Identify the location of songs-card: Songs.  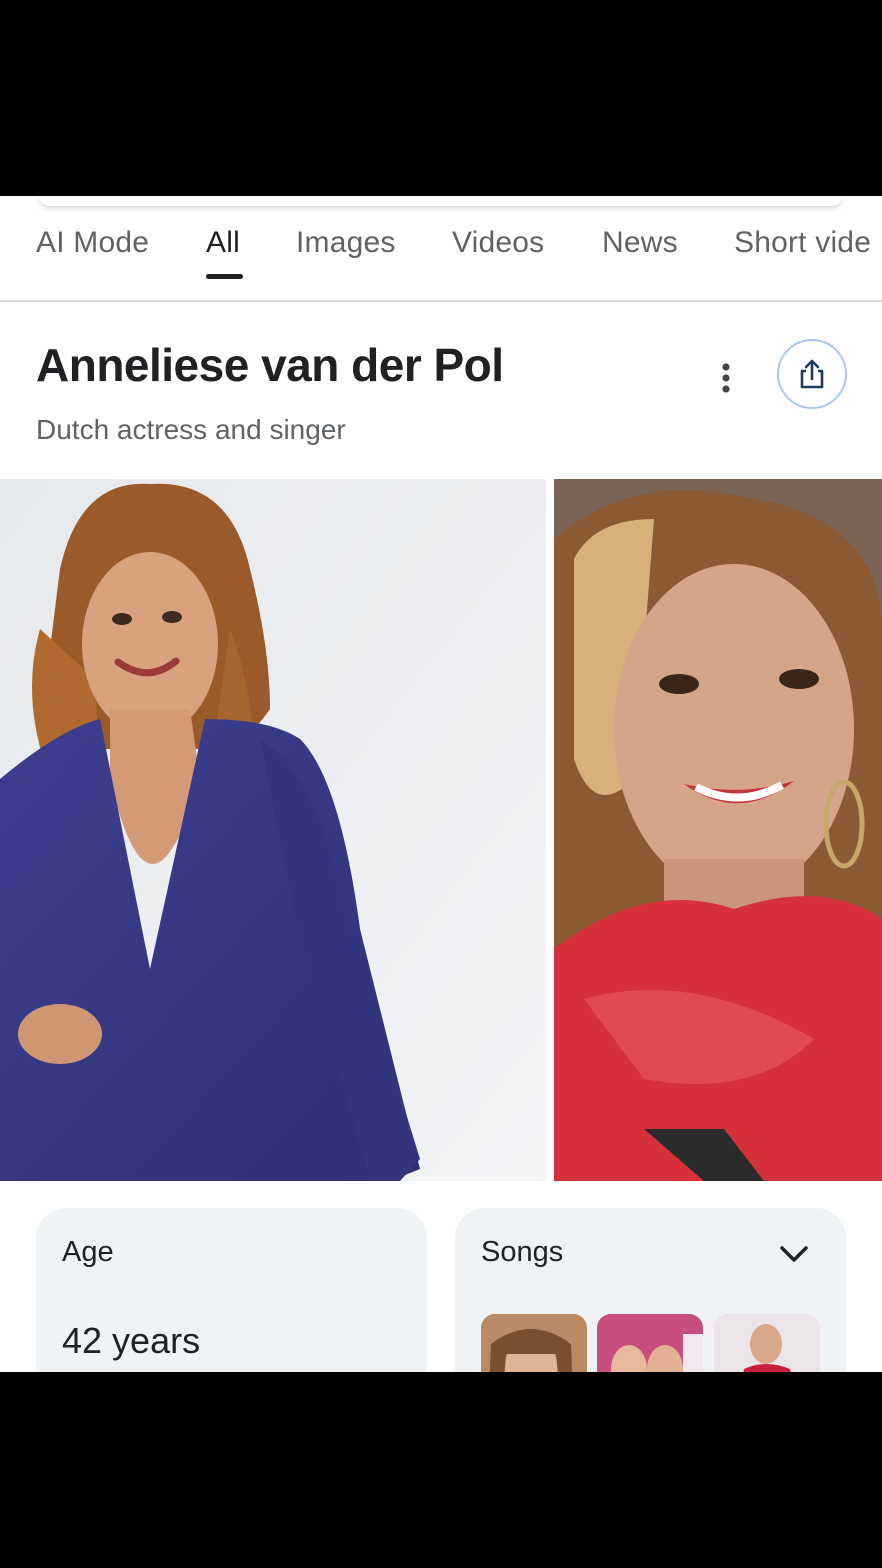
(650, 1290).